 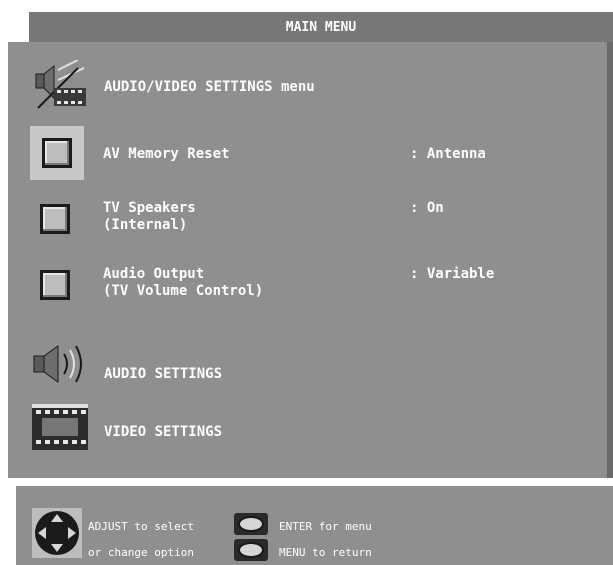 What do you see at coordinates (353, 154) in the screenshot?
I see `av-memory-reset-item: AV Memory Reset : Antenna` at bounding box center [353, 154].